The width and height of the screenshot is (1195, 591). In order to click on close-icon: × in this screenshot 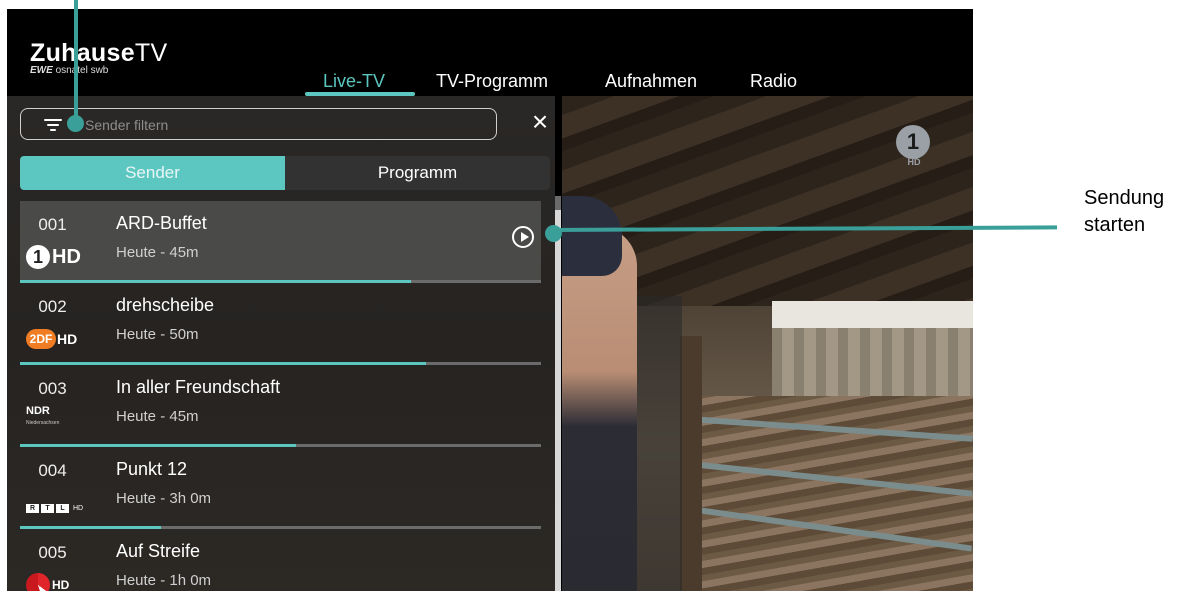, I will do `click(540, 122)`.